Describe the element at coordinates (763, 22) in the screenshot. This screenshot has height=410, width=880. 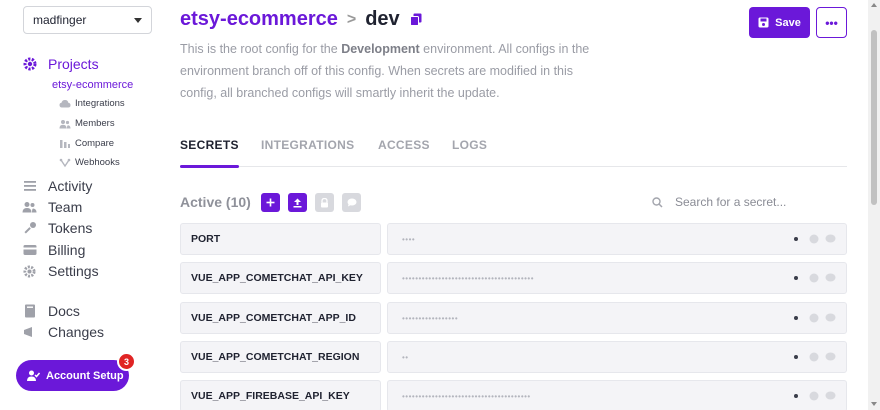
I see `save-icon` at that location.